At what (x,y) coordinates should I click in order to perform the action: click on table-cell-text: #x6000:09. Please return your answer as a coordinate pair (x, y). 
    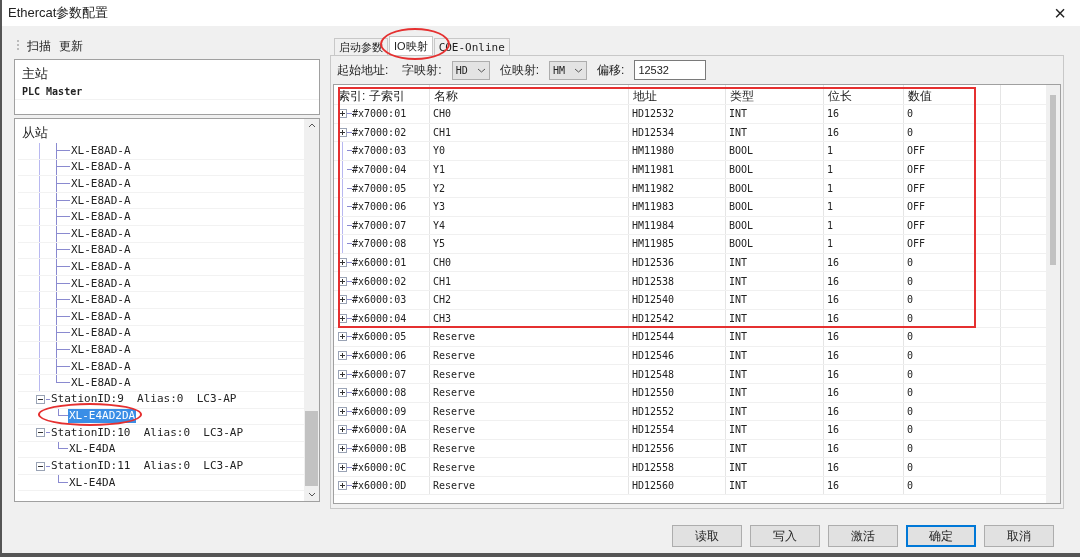
    Looking at the image, I should click on (379, 411).